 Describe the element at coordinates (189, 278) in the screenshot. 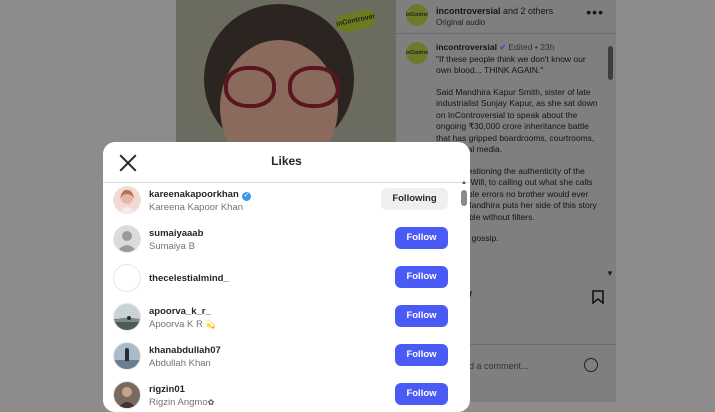

I see `username: thecelestialmind_` at that location.